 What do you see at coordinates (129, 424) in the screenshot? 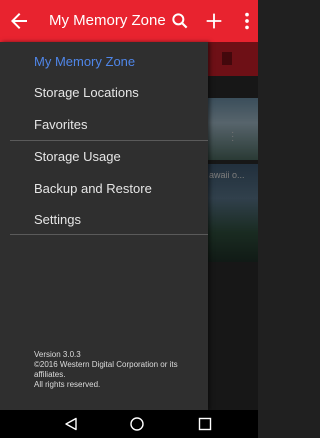
I see `system-navigation-bar` at bounding box center [129, 424].